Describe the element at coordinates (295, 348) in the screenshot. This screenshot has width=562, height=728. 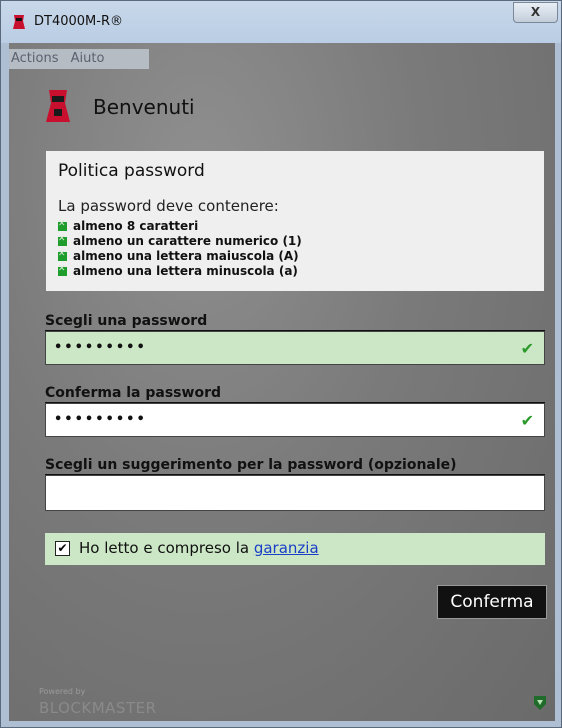
I see `password-input: ••••••••• ✔` at that location.